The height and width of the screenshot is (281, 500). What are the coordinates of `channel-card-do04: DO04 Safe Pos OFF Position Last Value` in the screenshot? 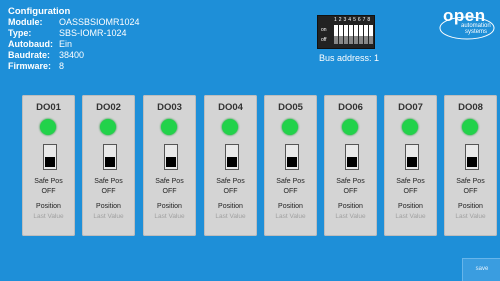 It's located at (230, 165).